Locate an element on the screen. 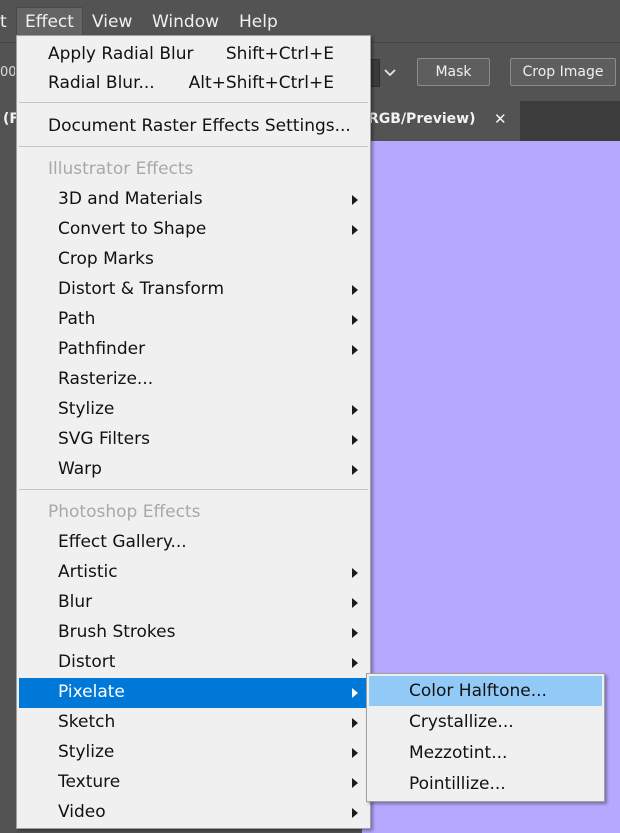 The image size is (620, 833). last-effect-item: Radial Blur... Alt+Shift+Ctrl+E is located at coordinates (193, 84).